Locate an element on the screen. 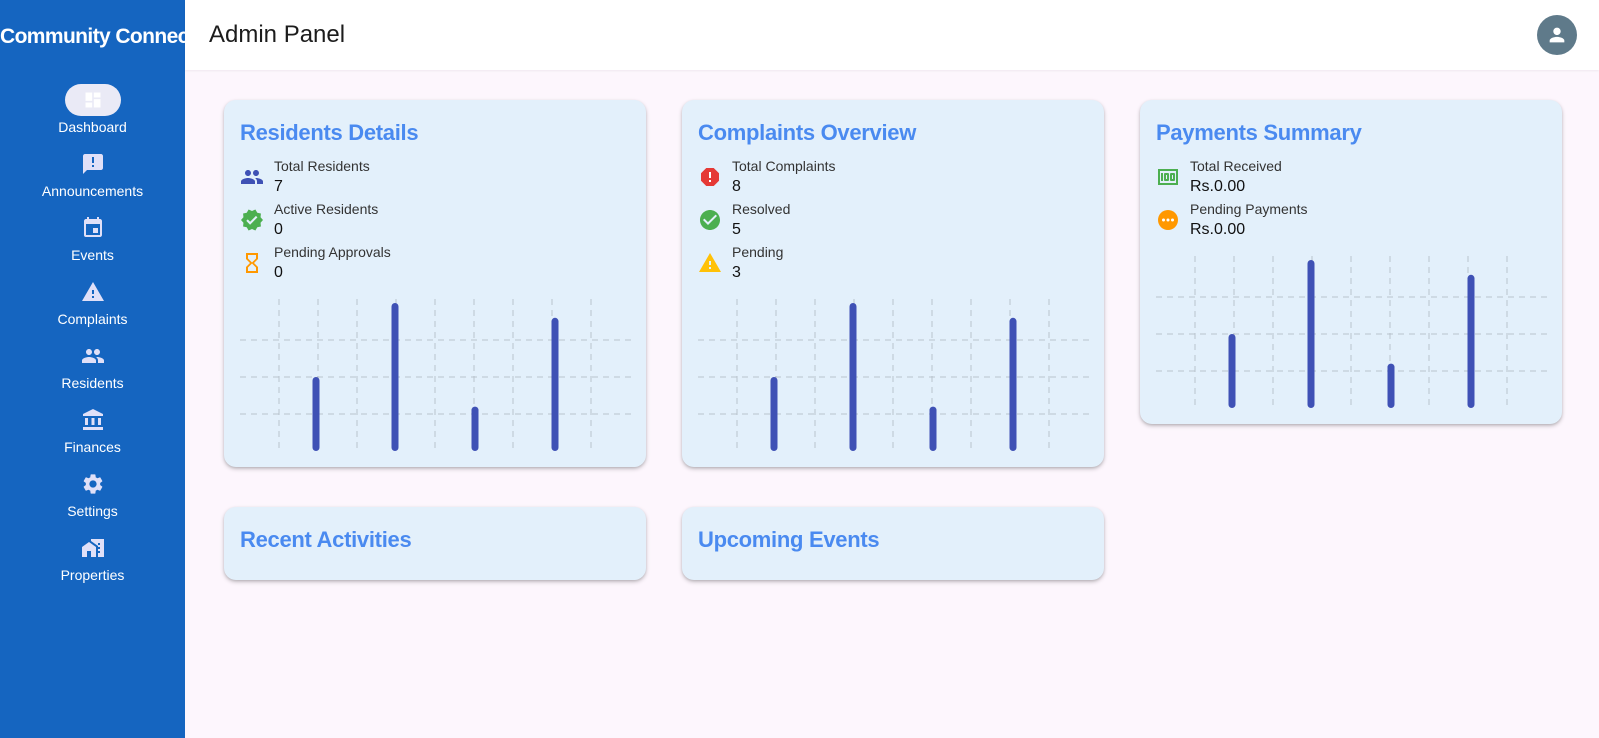  sidebar-item-label: Complaints is located at coordinates (92, 319).